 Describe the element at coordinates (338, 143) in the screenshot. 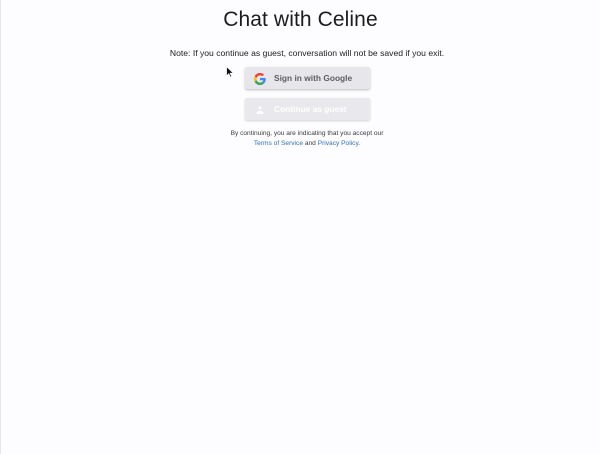

I see `privacy-policy-link: Privacy Policy` at that location.